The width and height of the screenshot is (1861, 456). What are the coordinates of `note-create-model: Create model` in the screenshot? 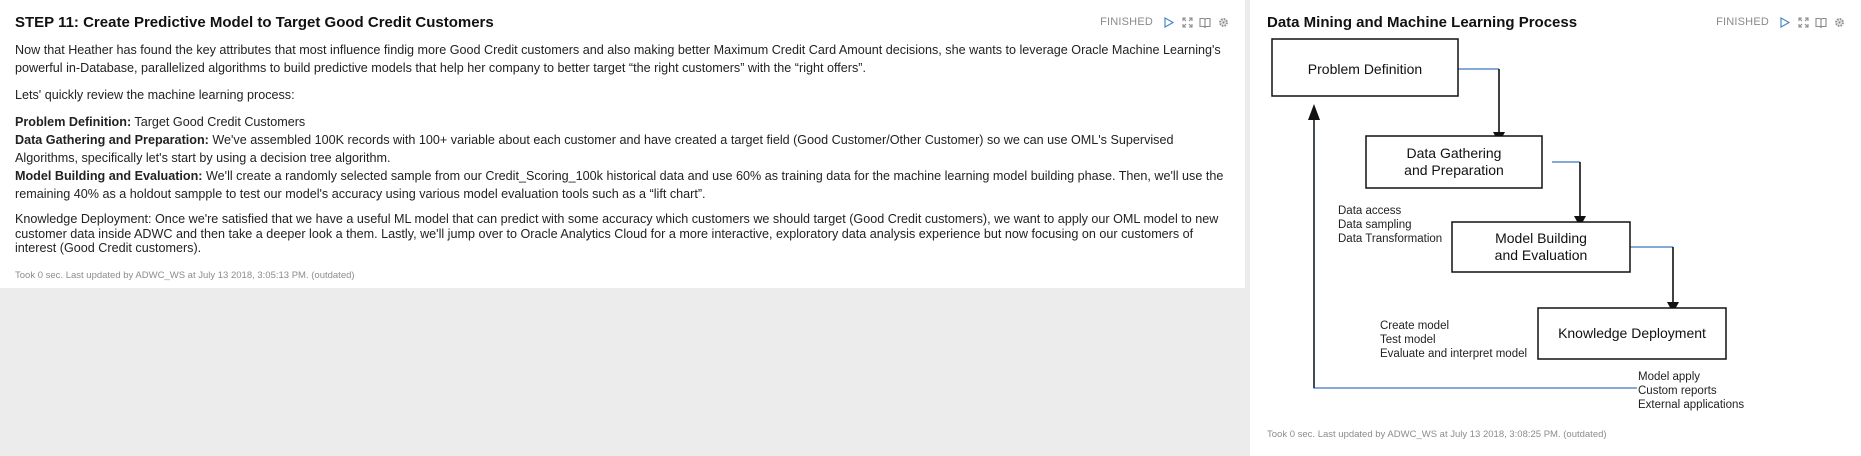 It's located at (1414, 326).